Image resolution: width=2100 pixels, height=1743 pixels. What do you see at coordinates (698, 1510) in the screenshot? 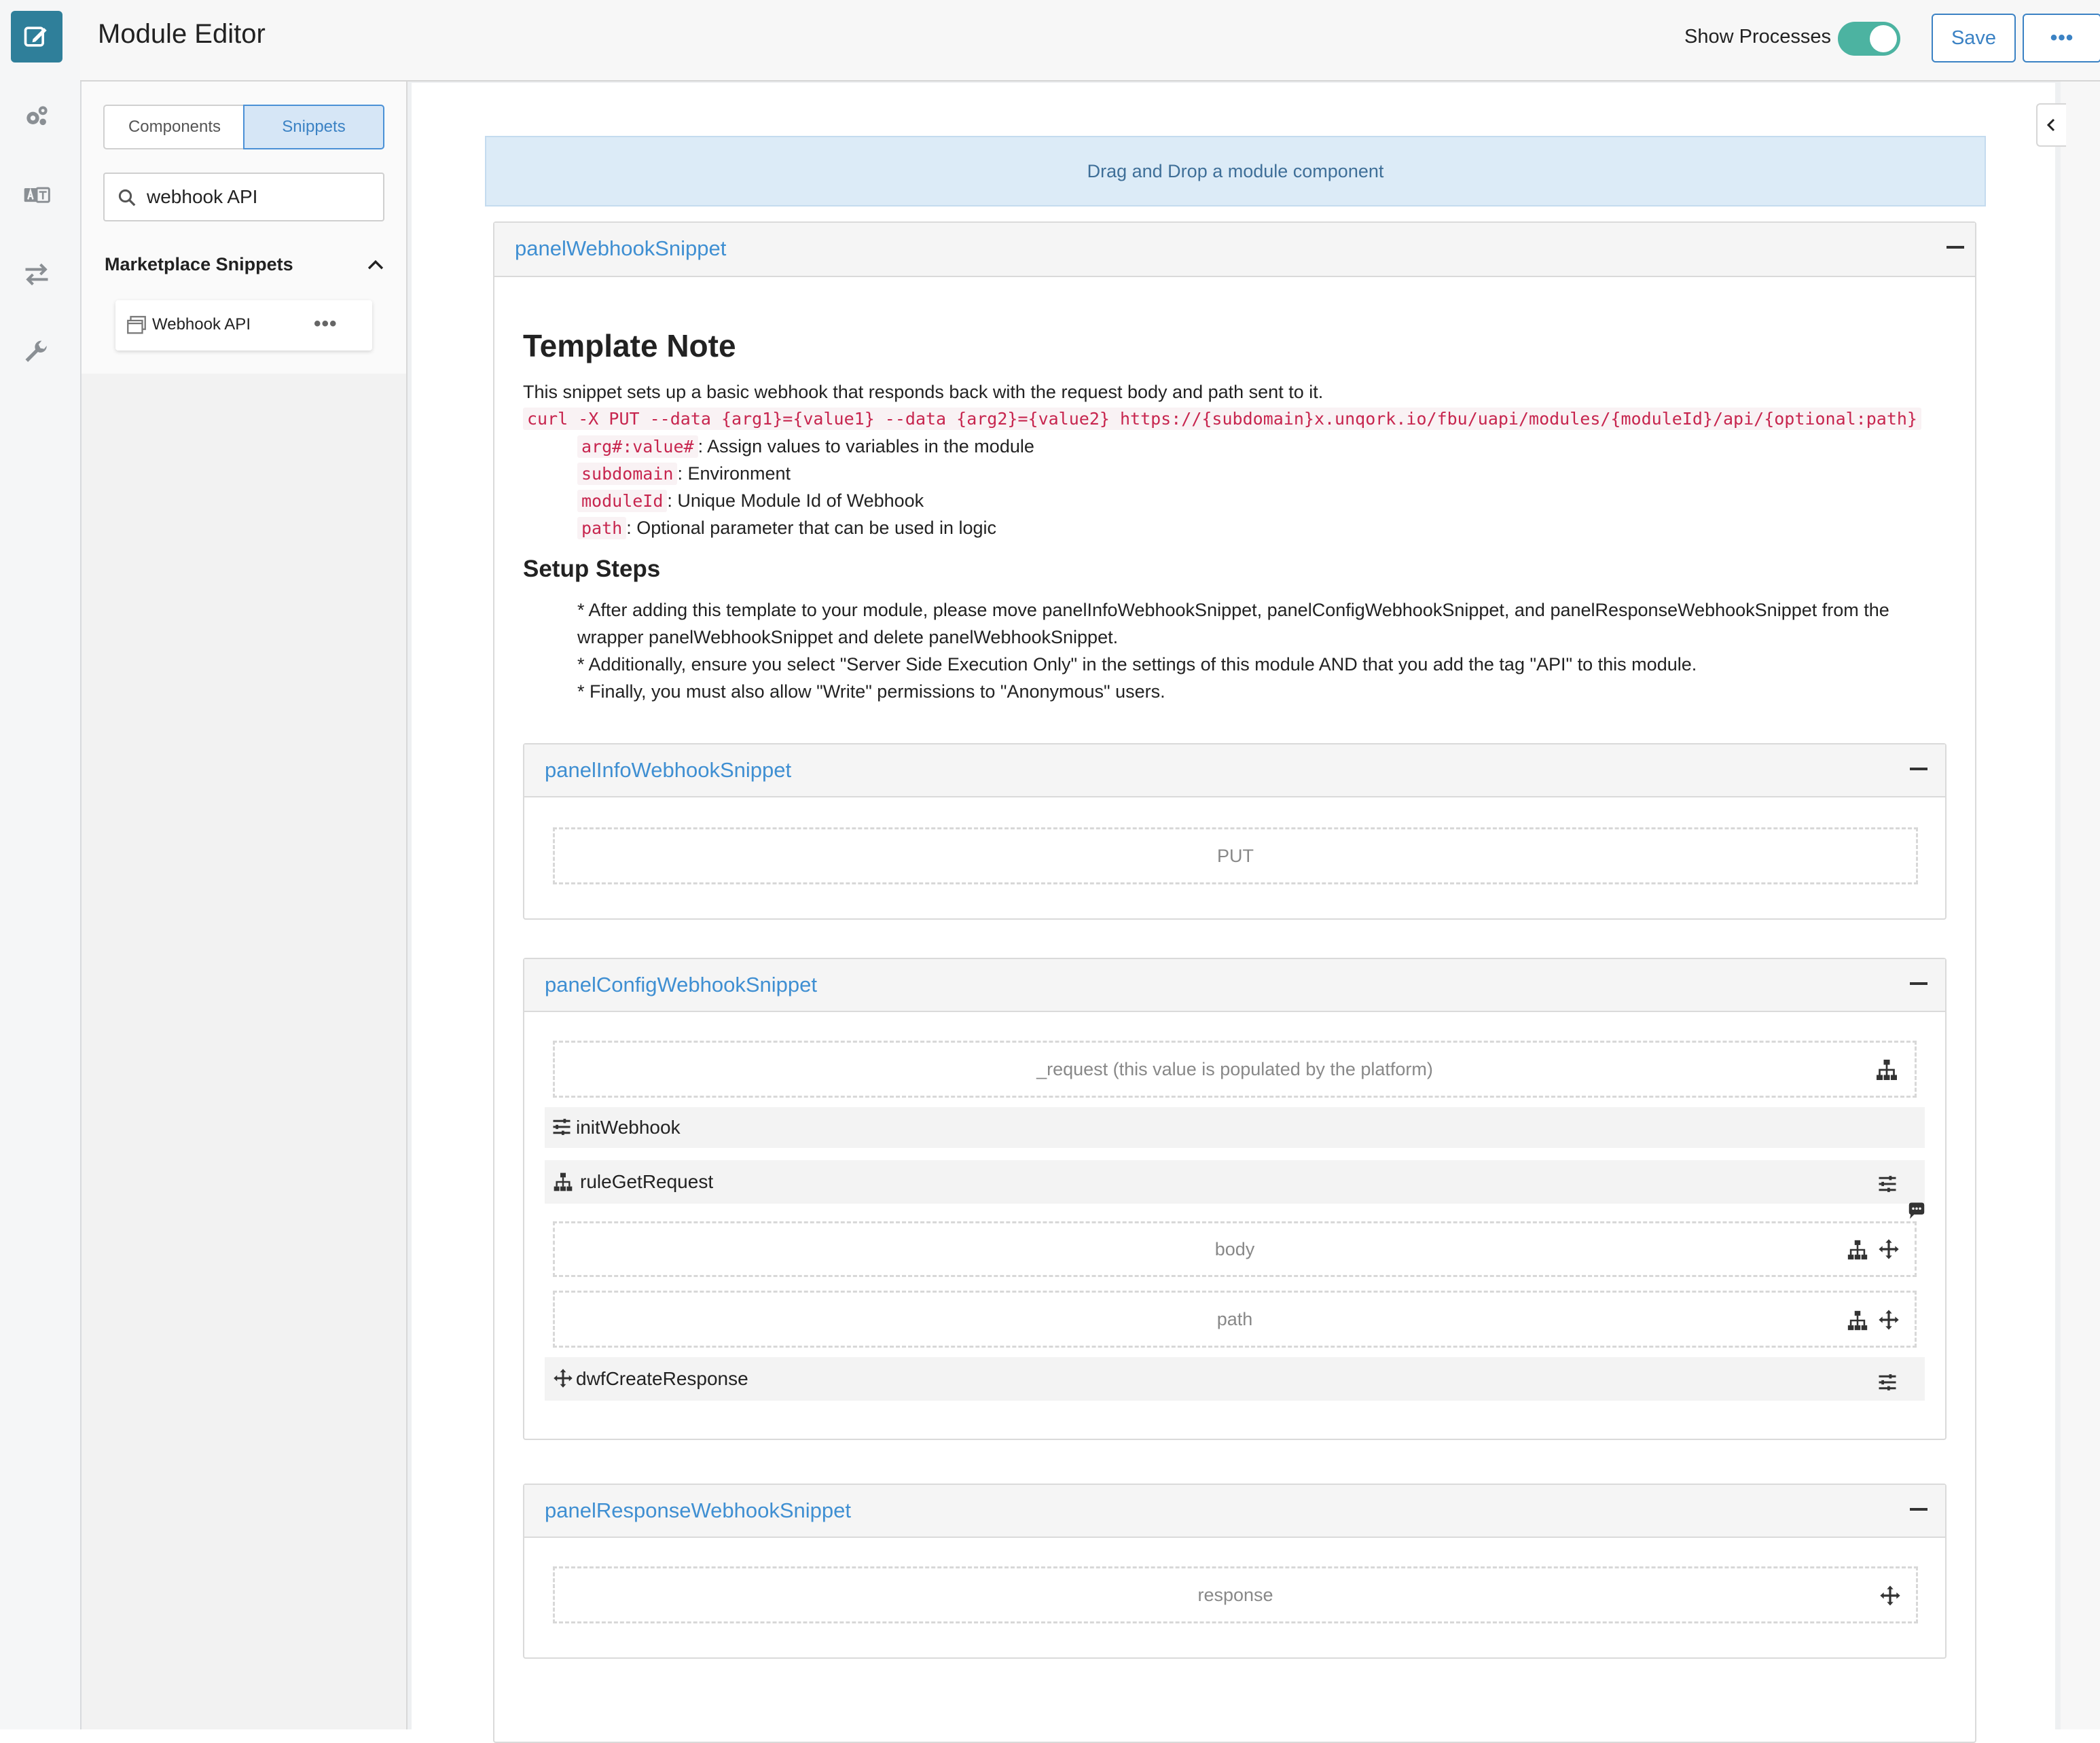
I see `panel-title: panelResponseWebhookSnippet` at bounding box center [698, 1510].